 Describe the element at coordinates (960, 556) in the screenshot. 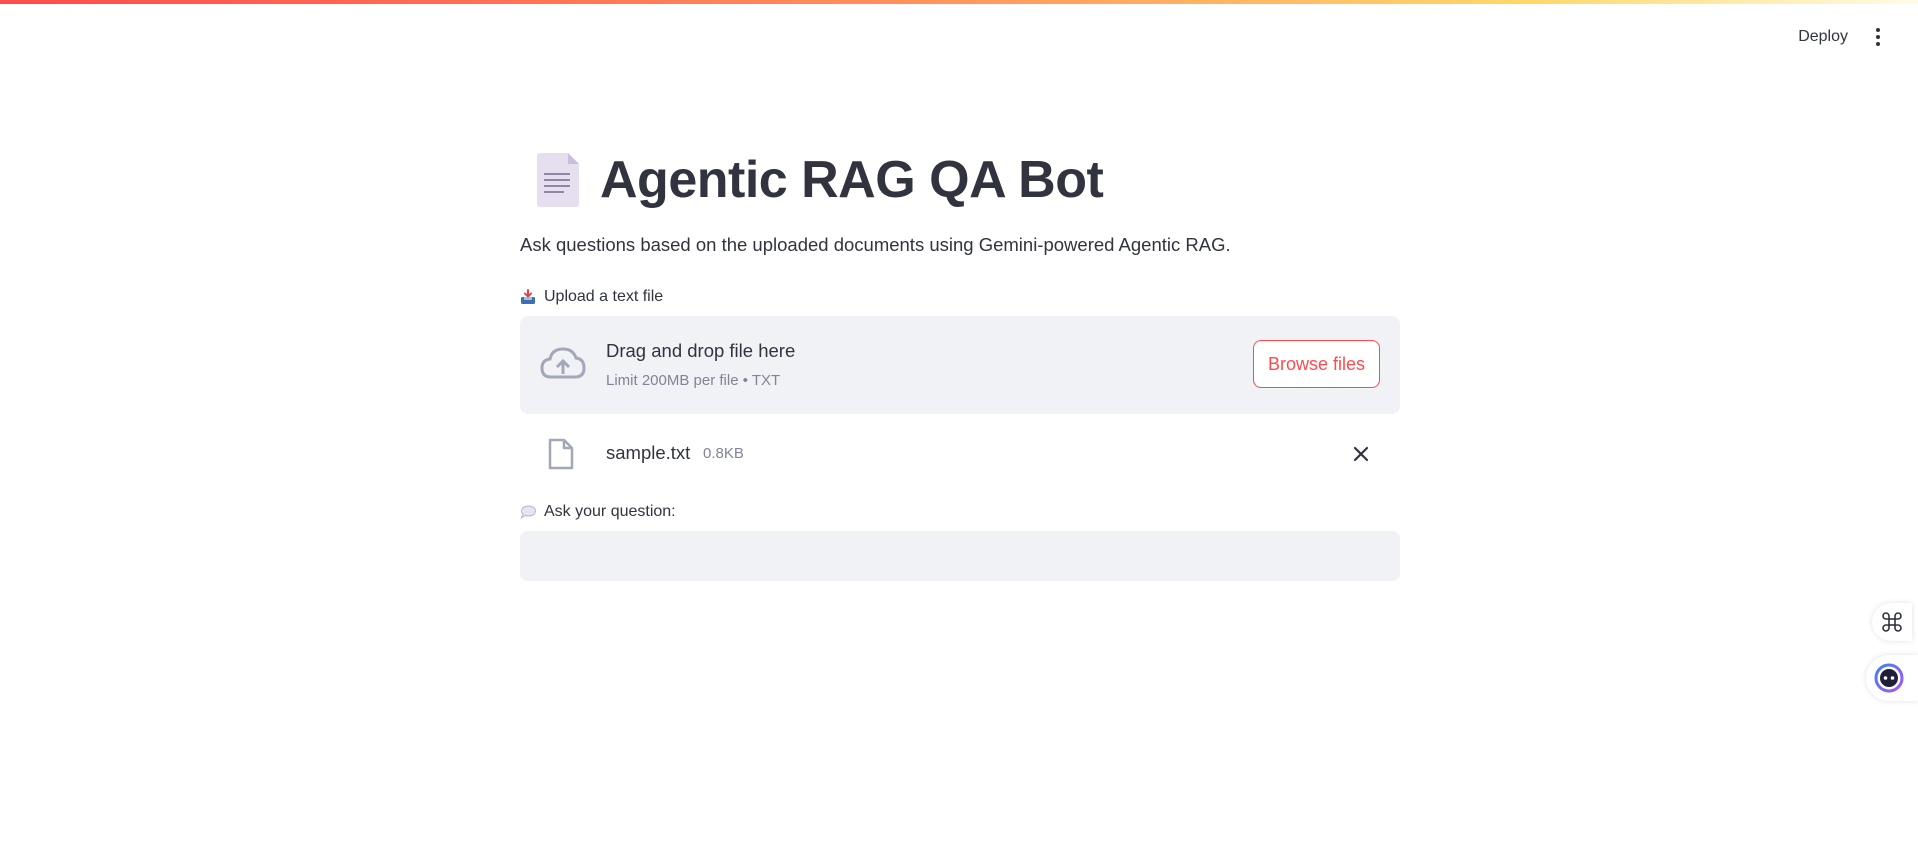

I see `question-input` at that location.